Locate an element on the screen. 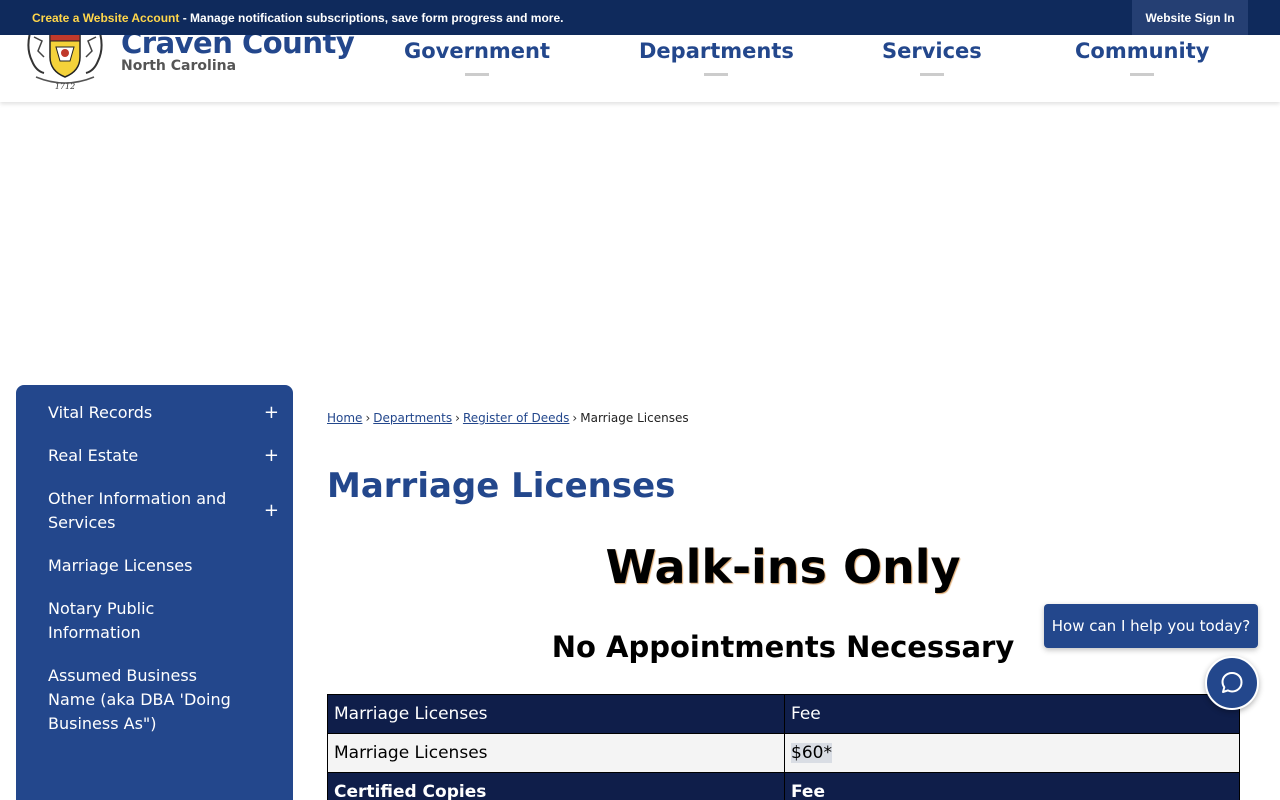 The width and height of the screenshot is (1280, 800). sidebar-item-other-information: Other Information and Services + is located at coordinates (154, 511).